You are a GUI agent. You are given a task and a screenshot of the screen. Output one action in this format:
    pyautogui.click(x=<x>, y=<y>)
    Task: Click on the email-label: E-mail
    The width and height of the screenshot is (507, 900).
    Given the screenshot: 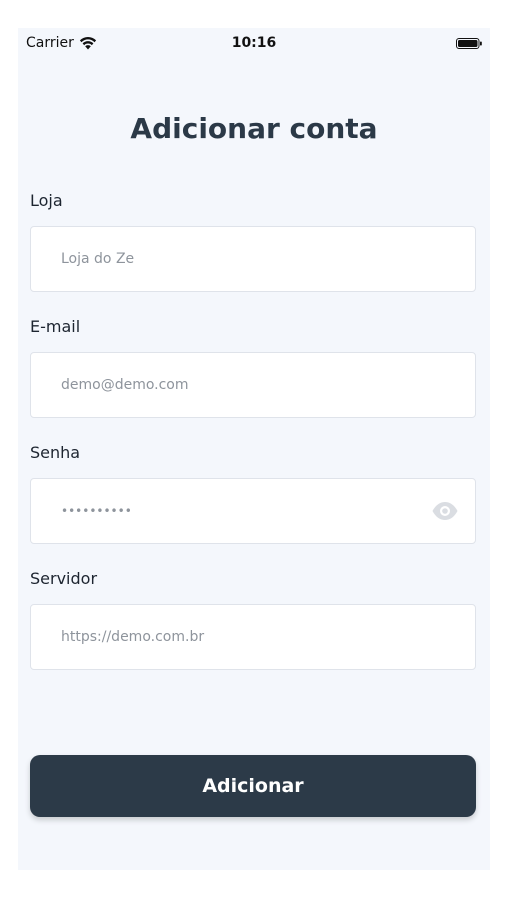 What is the action you would take?
    pyautogui.click(x=55, y=326)
    